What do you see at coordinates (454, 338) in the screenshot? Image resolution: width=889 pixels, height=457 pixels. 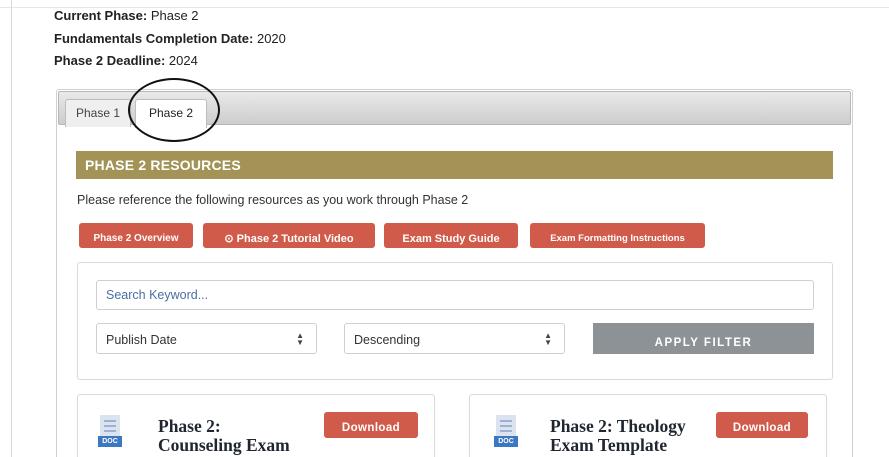 I see `order-select: Descending ▲ ▼` at bounding box center [454, 338].